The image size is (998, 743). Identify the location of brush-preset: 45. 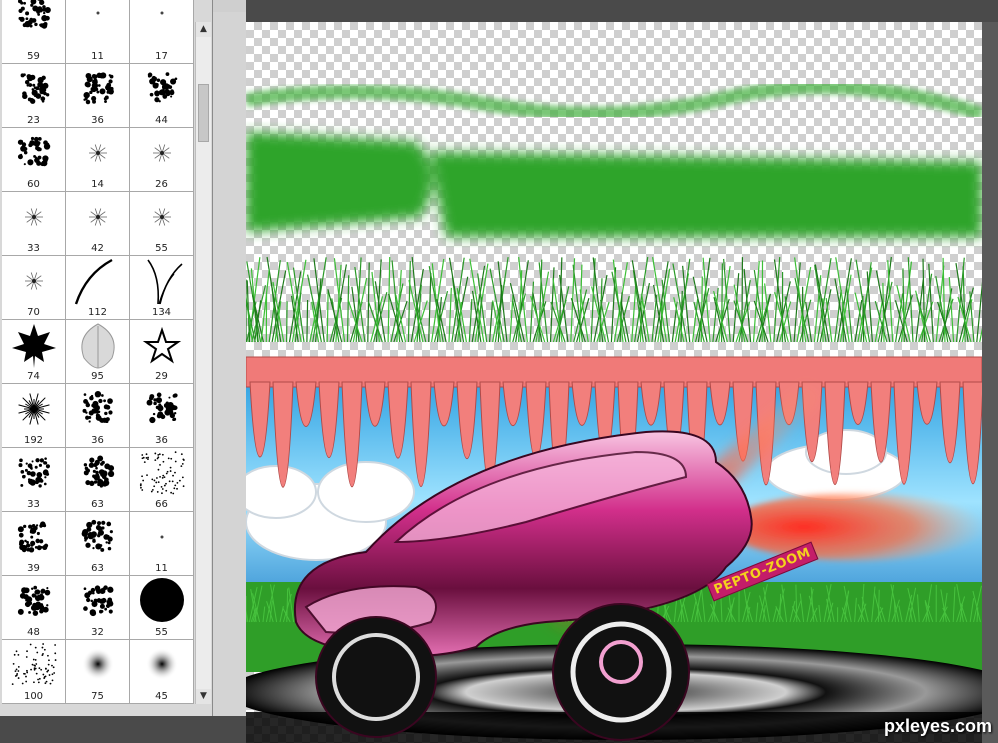
(162, 672).